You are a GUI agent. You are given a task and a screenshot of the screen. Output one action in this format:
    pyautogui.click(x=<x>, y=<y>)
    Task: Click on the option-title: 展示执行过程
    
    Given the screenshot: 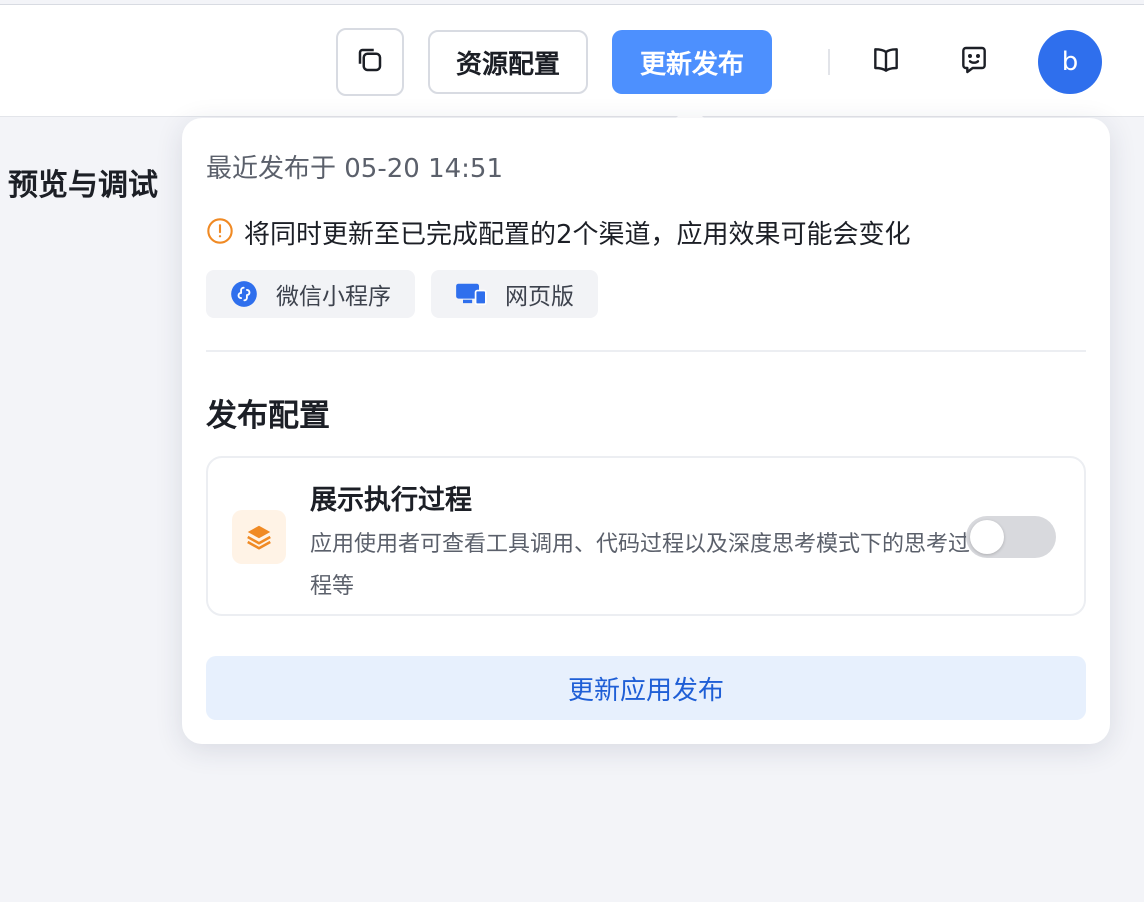 What is the action you would take?
    pyautogui.click(x=391, y=500)
    